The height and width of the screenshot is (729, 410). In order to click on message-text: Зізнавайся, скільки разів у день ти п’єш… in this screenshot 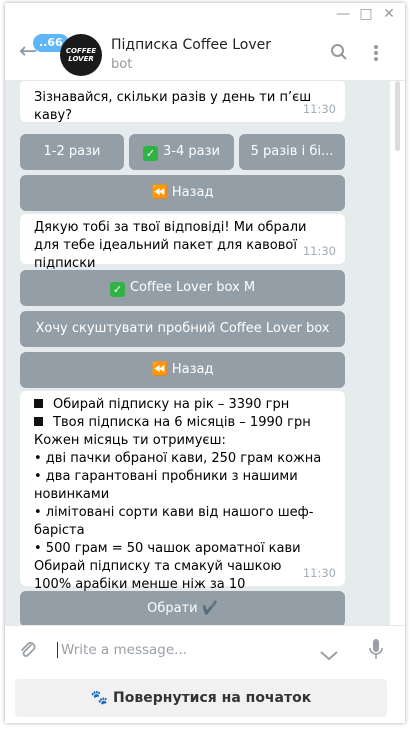, I will do `click(173, 106)`.